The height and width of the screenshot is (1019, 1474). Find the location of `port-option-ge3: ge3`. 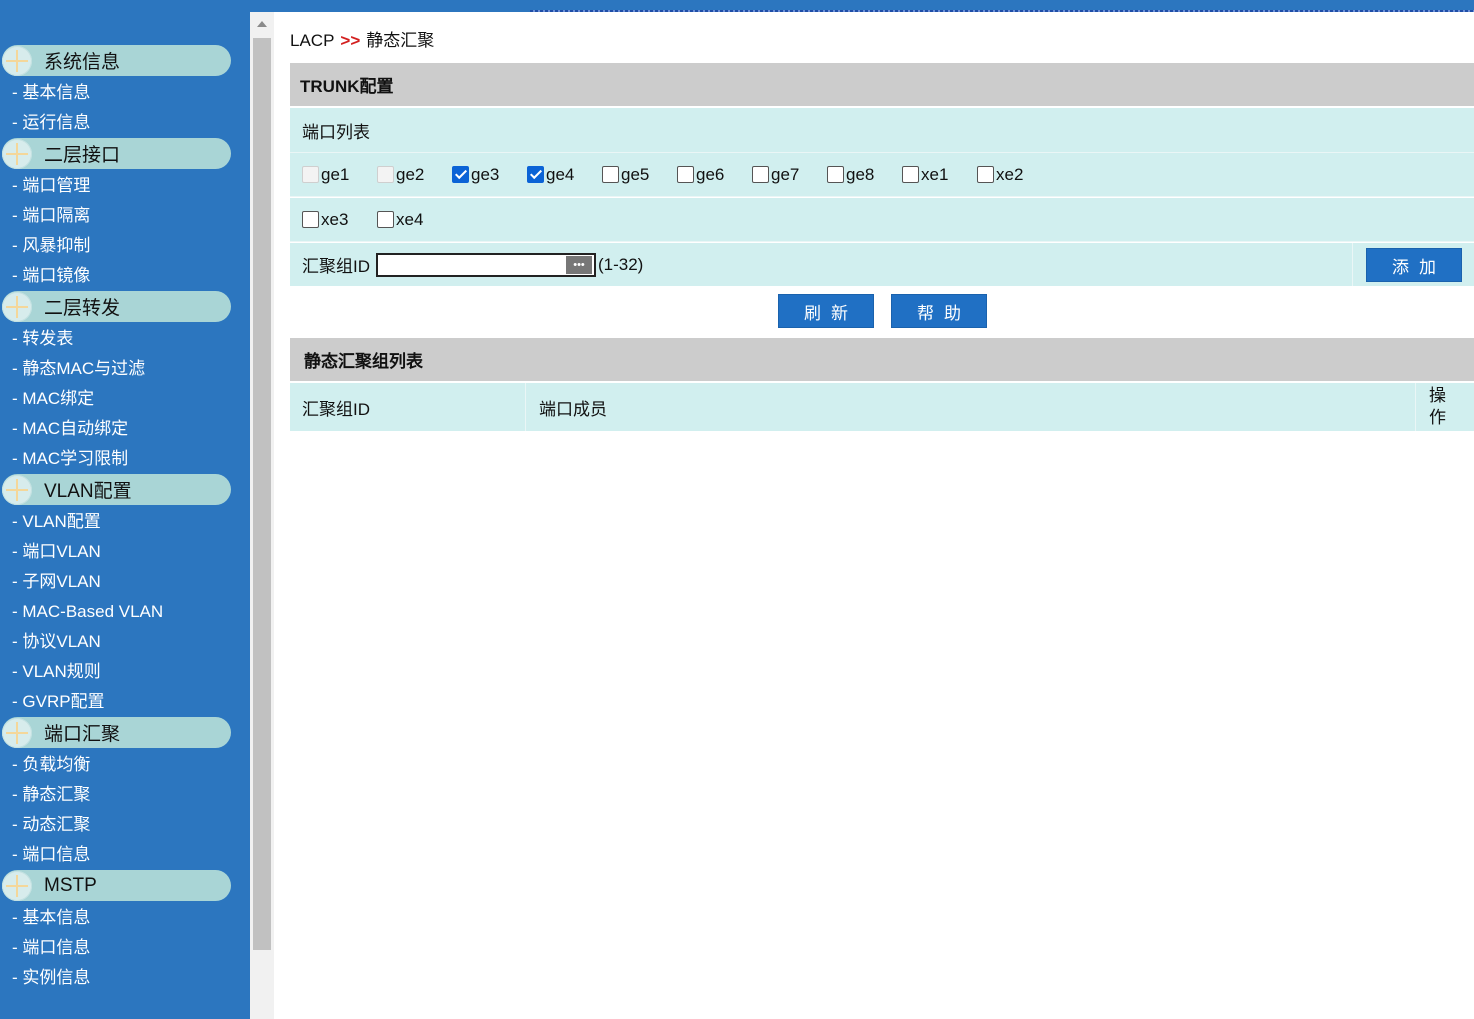

port-option-ge3: ge3 is located at coordinates (489, 175).